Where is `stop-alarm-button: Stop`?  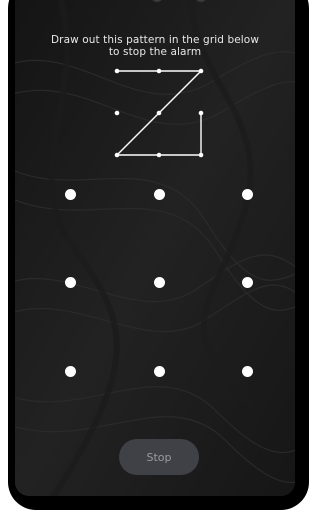
stop-alarm-button: Stop is located at coordinates (159, 457).